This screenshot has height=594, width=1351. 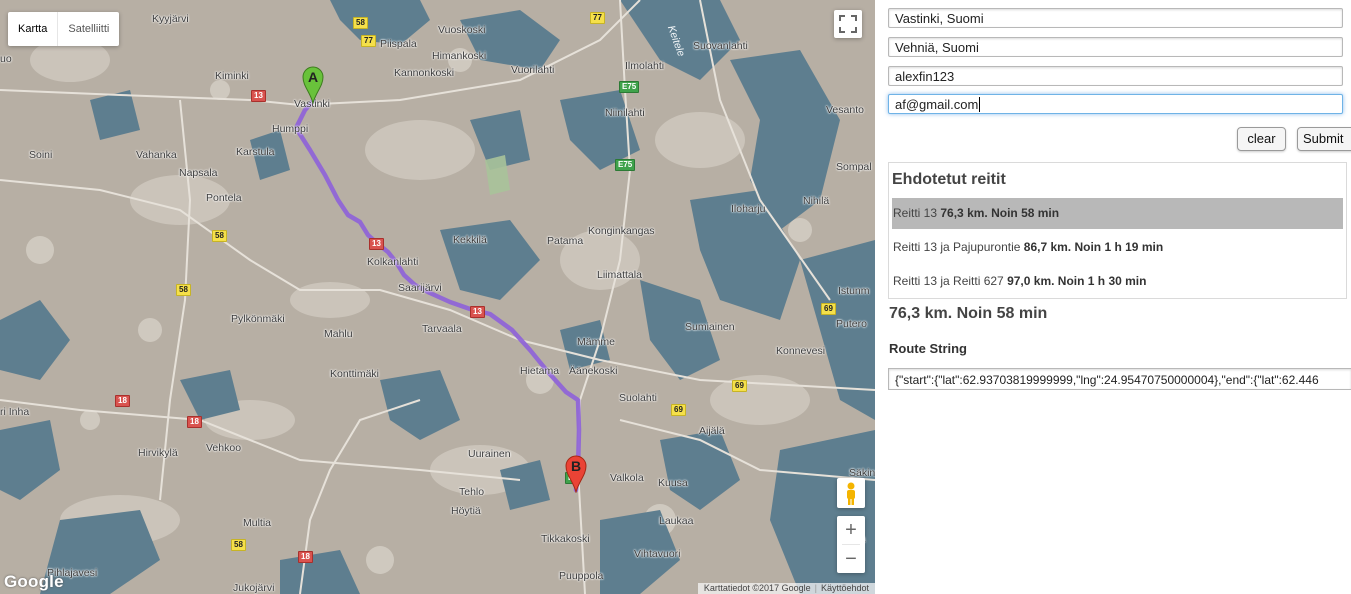 I want to click on place-label: Pontela, so click(x=224, y=198).